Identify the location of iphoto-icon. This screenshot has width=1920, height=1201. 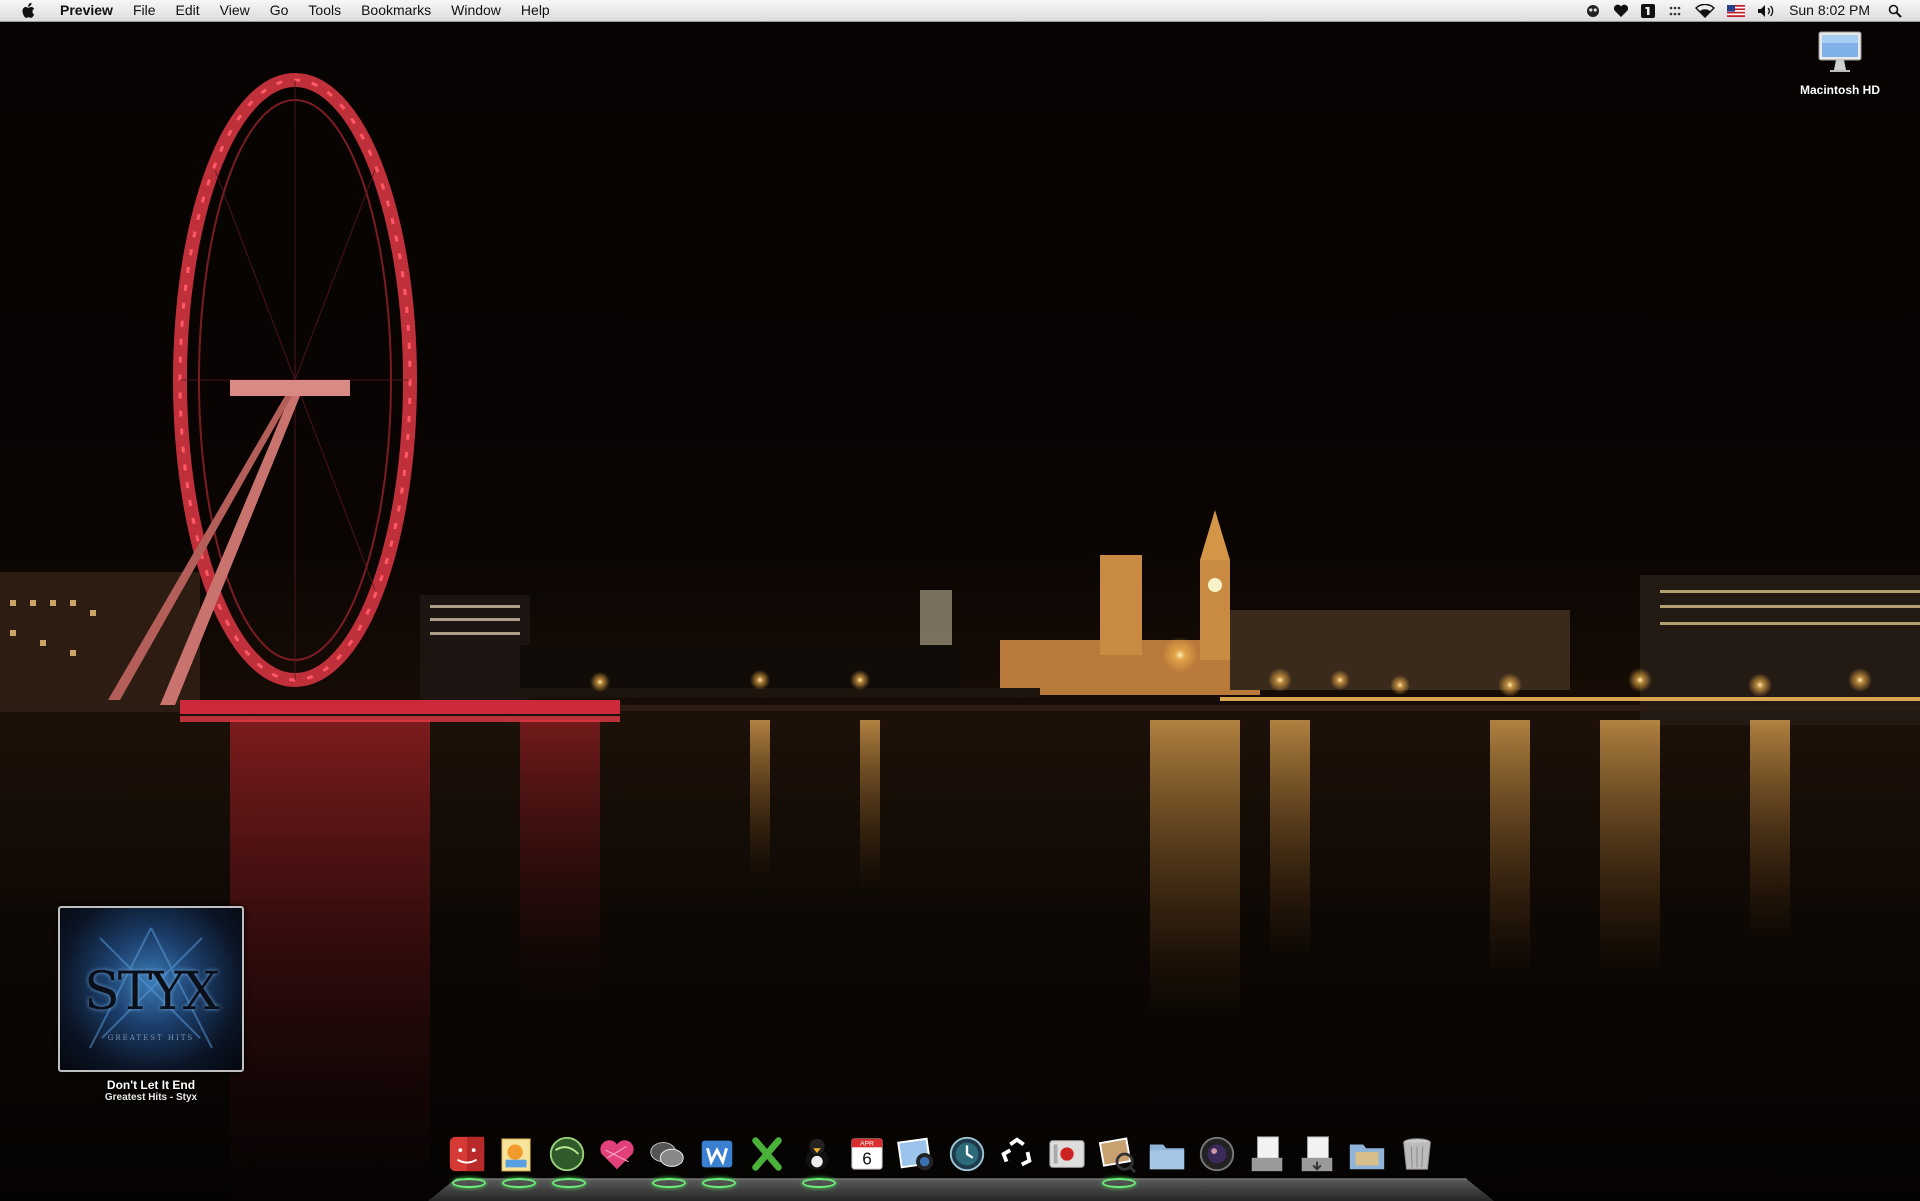
(915, 1154).